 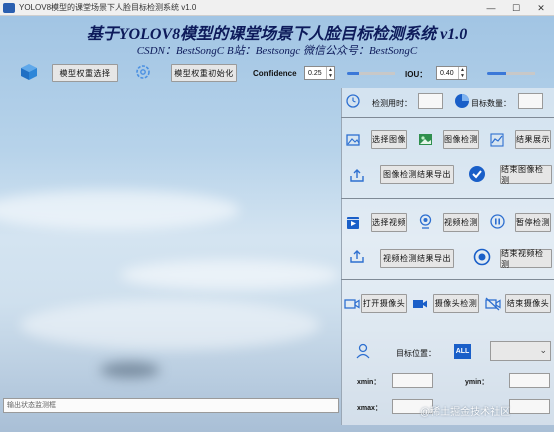 I want to click on video-detect-button: 视频检测, so click(x=461, y=222).